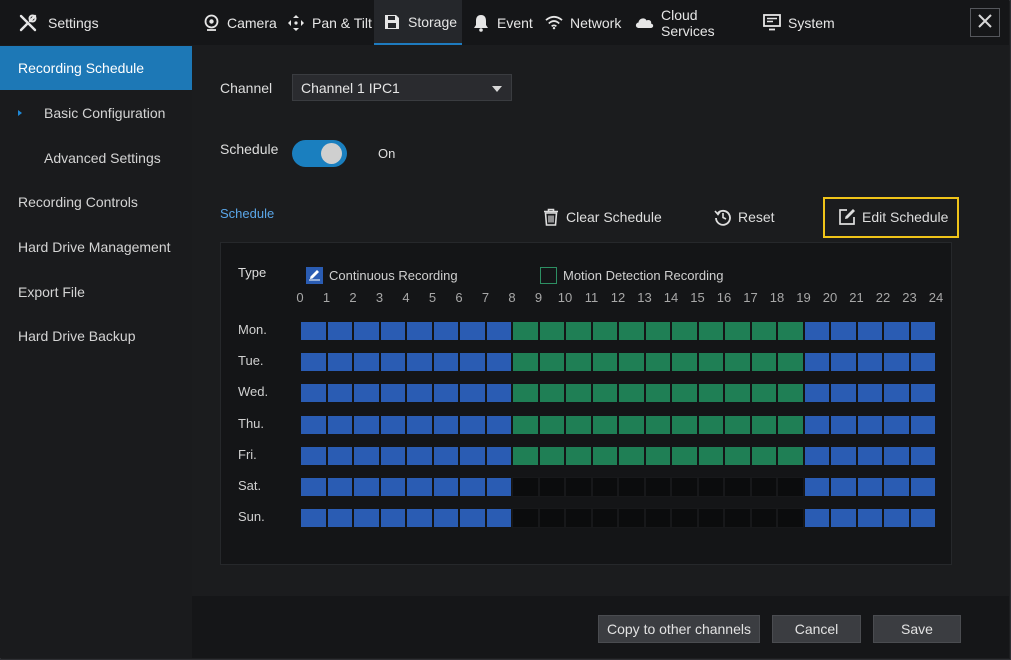  Describe the element at coordinates (679, 629) in the screenshot. I see `copy-to-other-channels-button: Copy to other channels` at that location.